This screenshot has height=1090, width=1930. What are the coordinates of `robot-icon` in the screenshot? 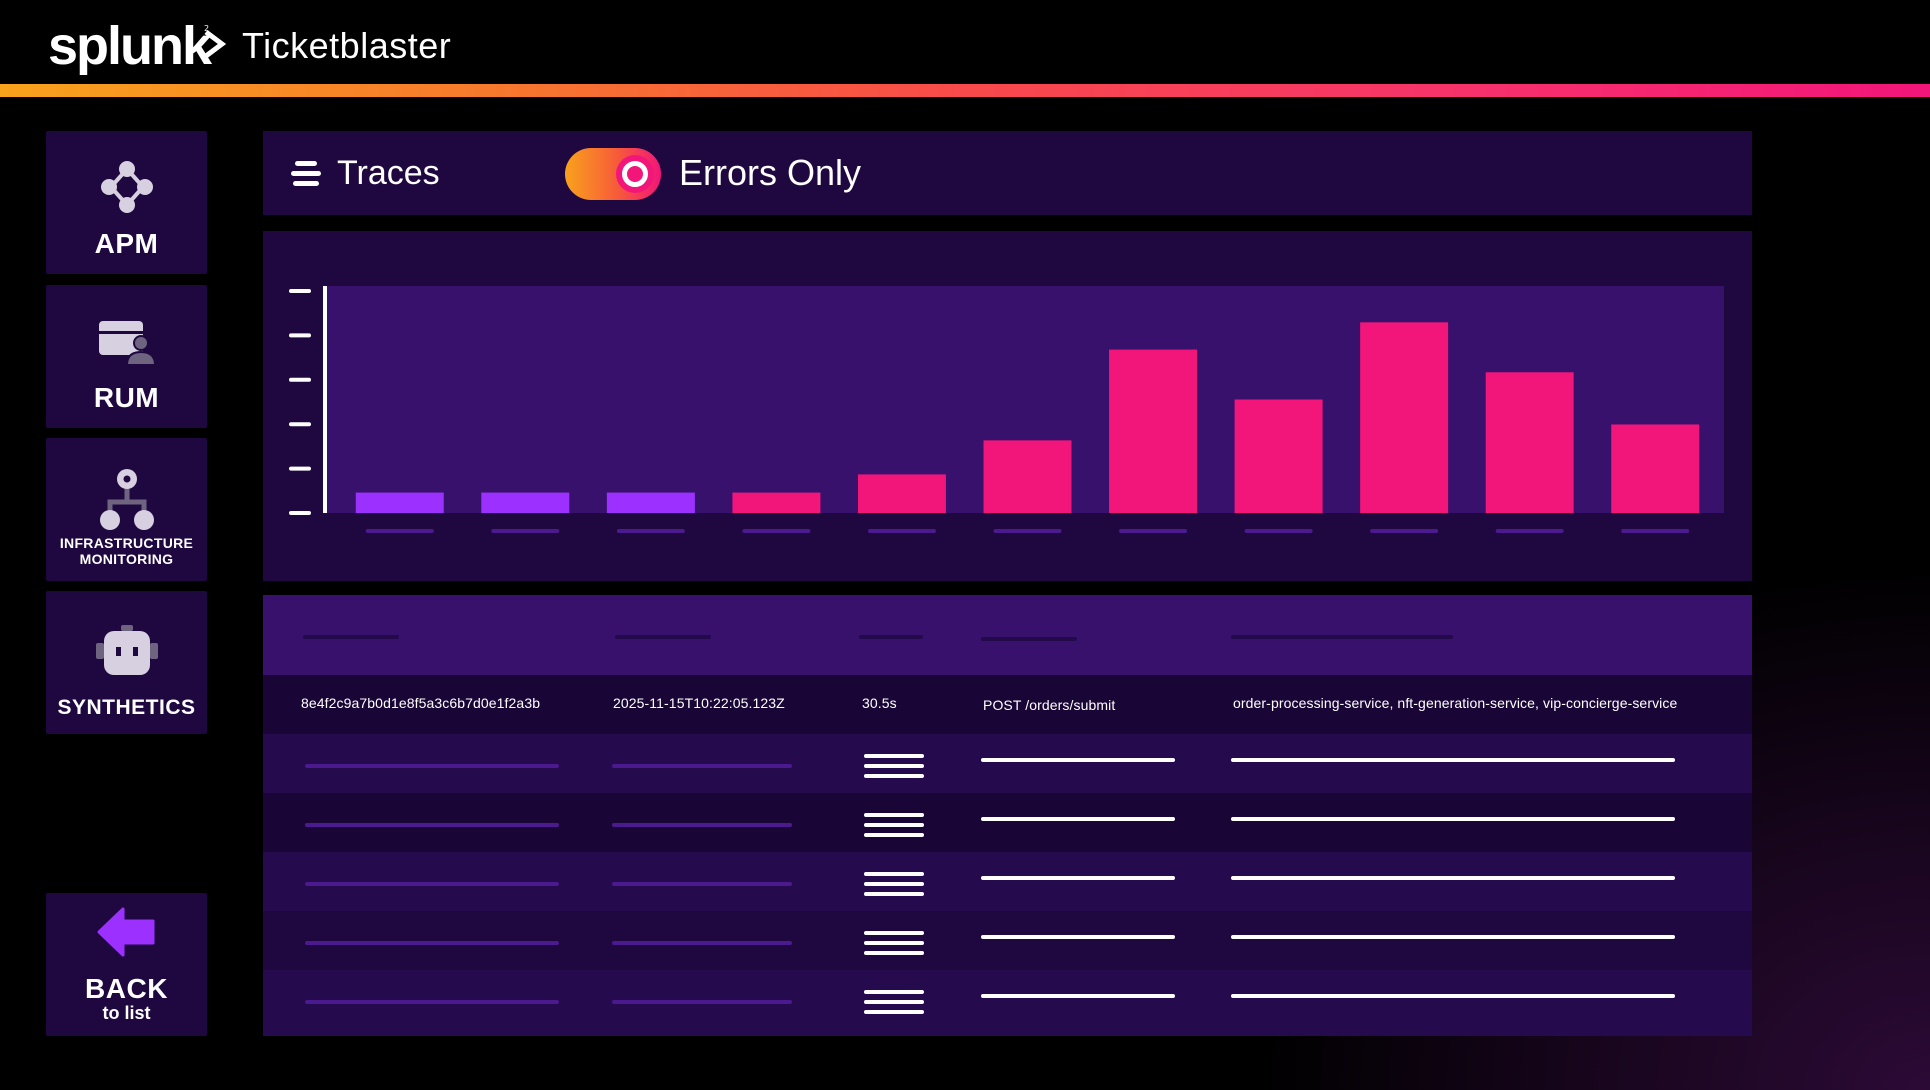 It's located at (126, 650).